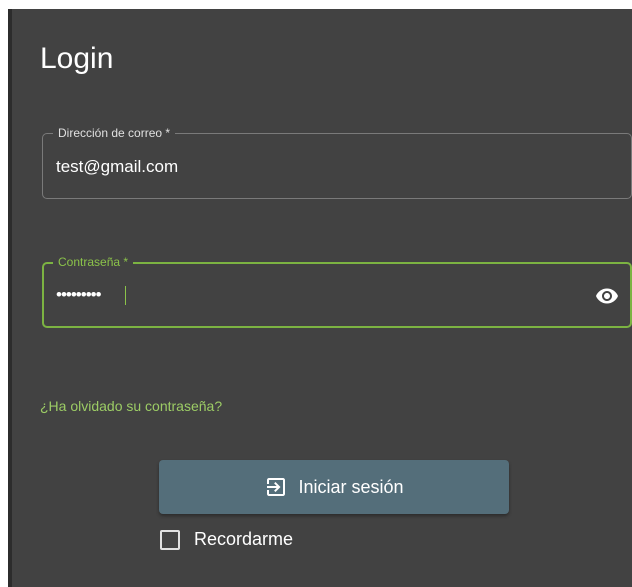 Image resolution: width=632 pixels, height=587 pixels. Describe the element at coordinates (276, 487) in the screenshot. I see `login-icon` at that location.